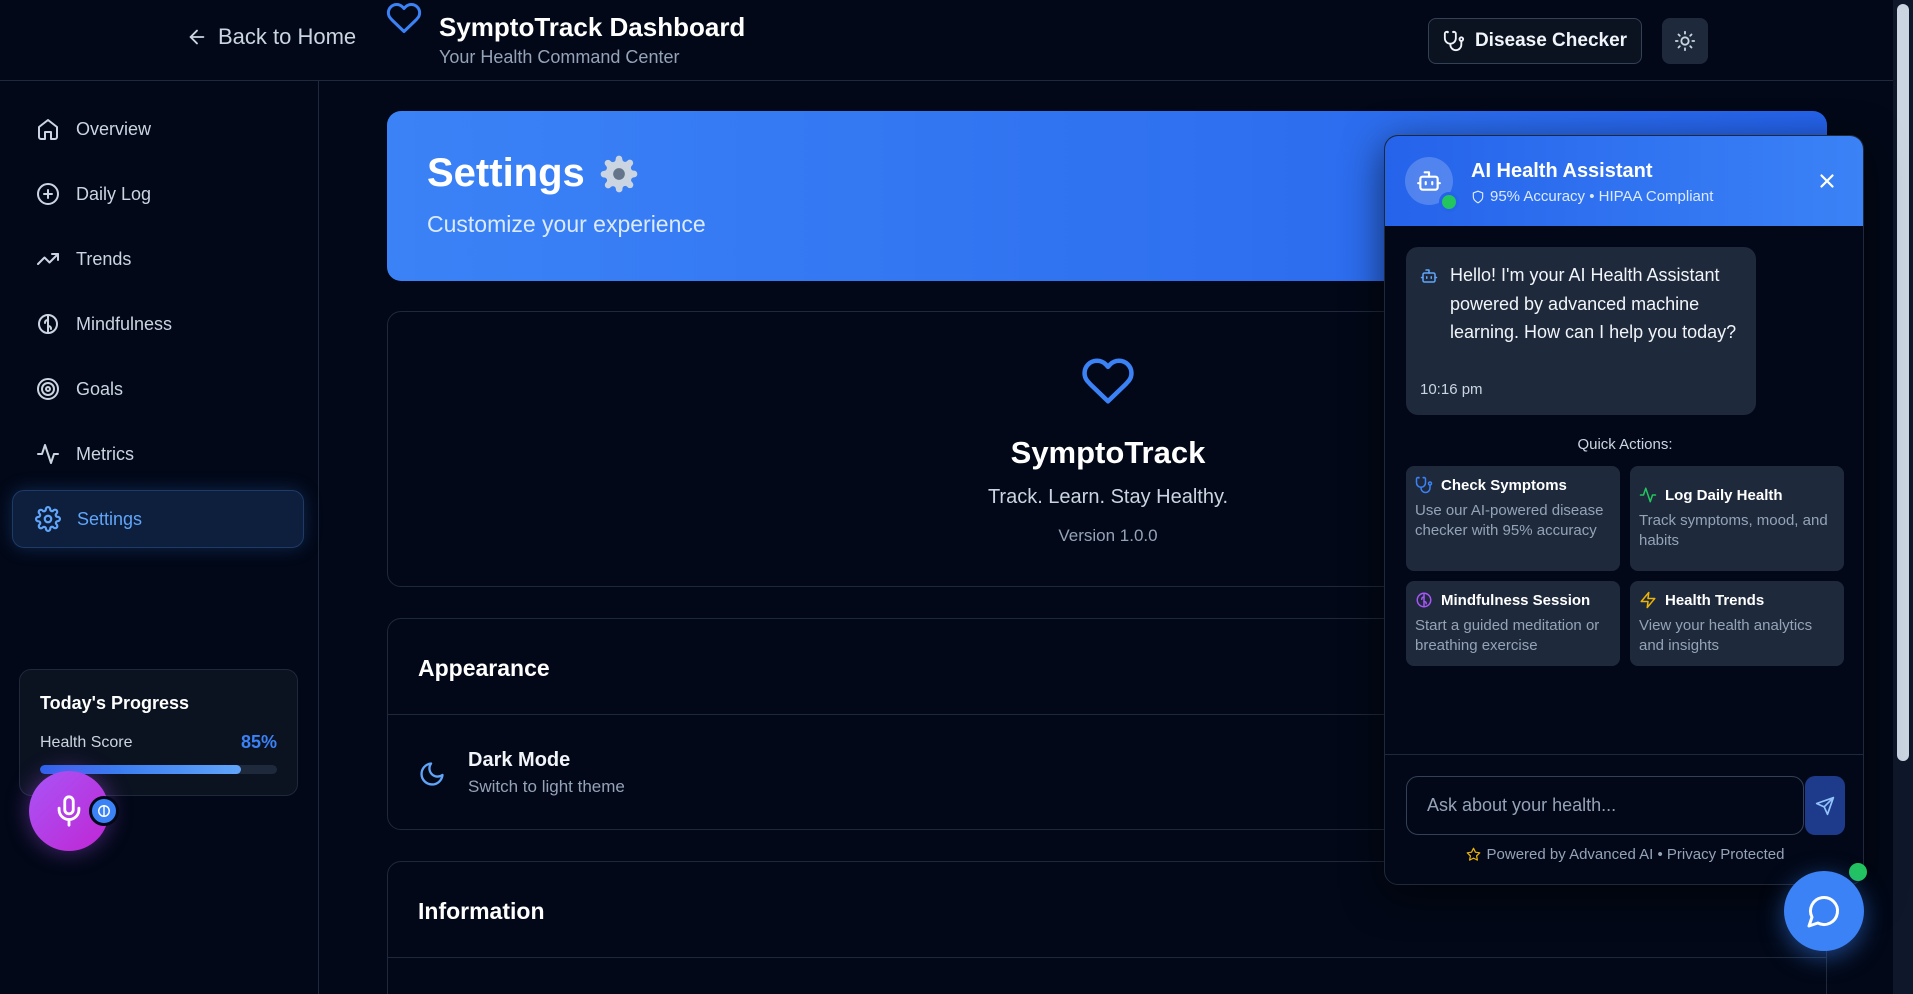 The image size is (1913, 994). Describe the element at coordinates (566, 224) in the screenshot. I see `page-subtitle: Customize your experience` at that location.